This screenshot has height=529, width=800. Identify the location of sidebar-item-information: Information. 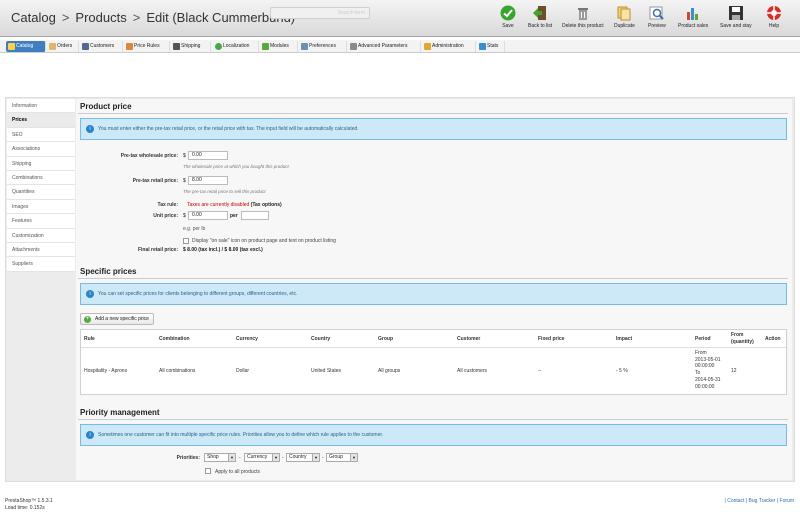
(41, 106).